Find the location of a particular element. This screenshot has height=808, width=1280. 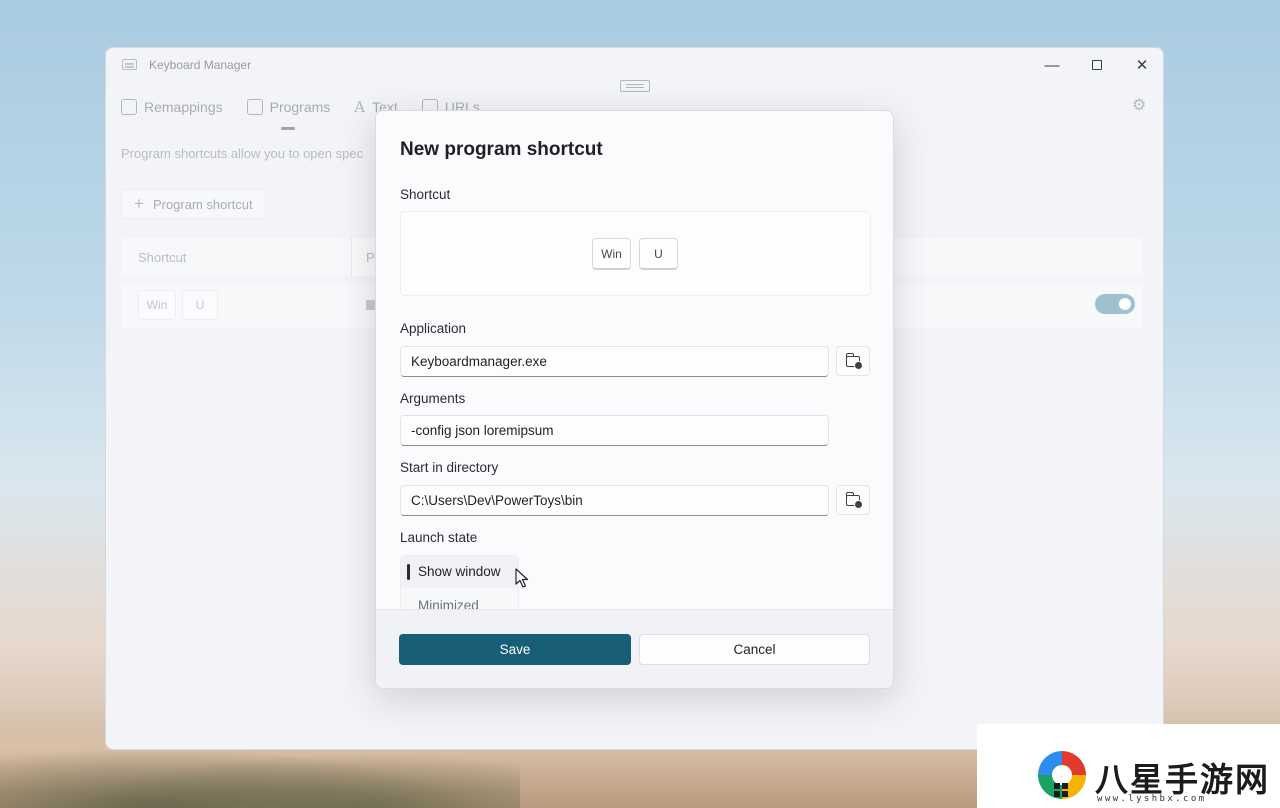

maximize-icon is located at coordinates (1097, 65).